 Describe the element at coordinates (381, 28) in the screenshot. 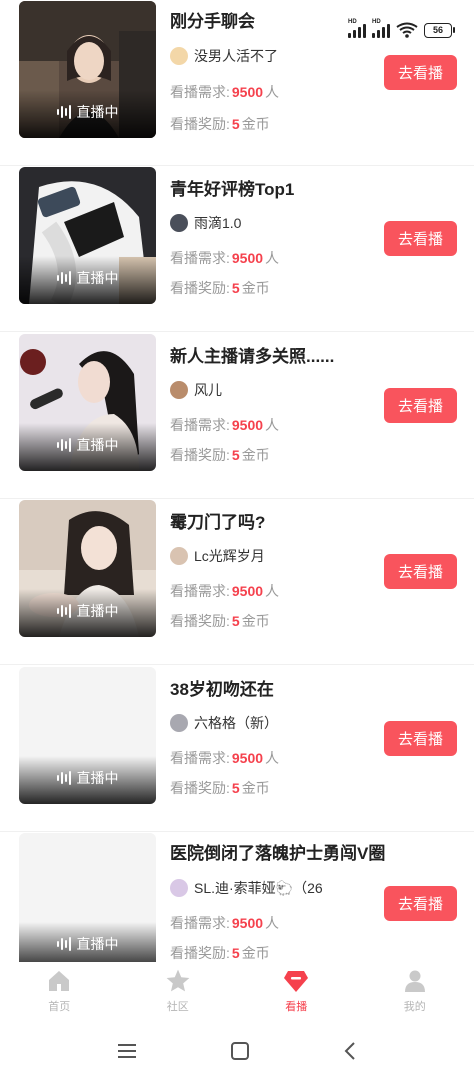

I see `signal-icon-2: HD` at that location.